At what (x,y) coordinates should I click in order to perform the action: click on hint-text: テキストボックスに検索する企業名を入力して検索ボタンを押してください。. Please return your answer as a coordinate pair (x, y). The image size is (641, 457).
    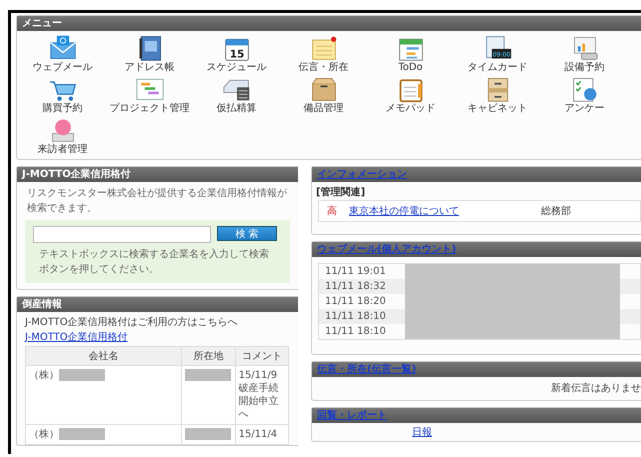
    Looking at the image, I should click on (154, 262).